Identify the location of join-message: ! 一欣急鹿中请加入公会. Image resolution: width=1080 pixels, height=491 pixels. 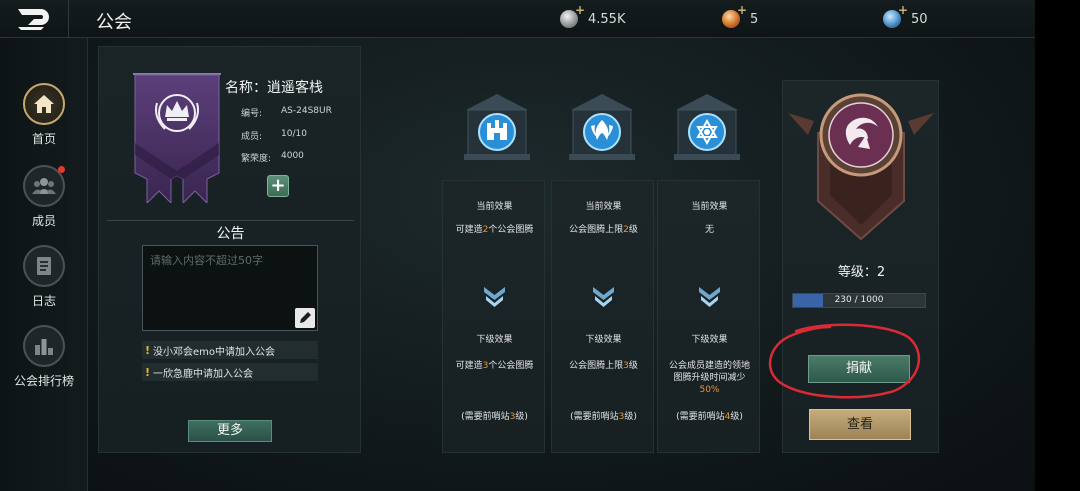
(230, 372).